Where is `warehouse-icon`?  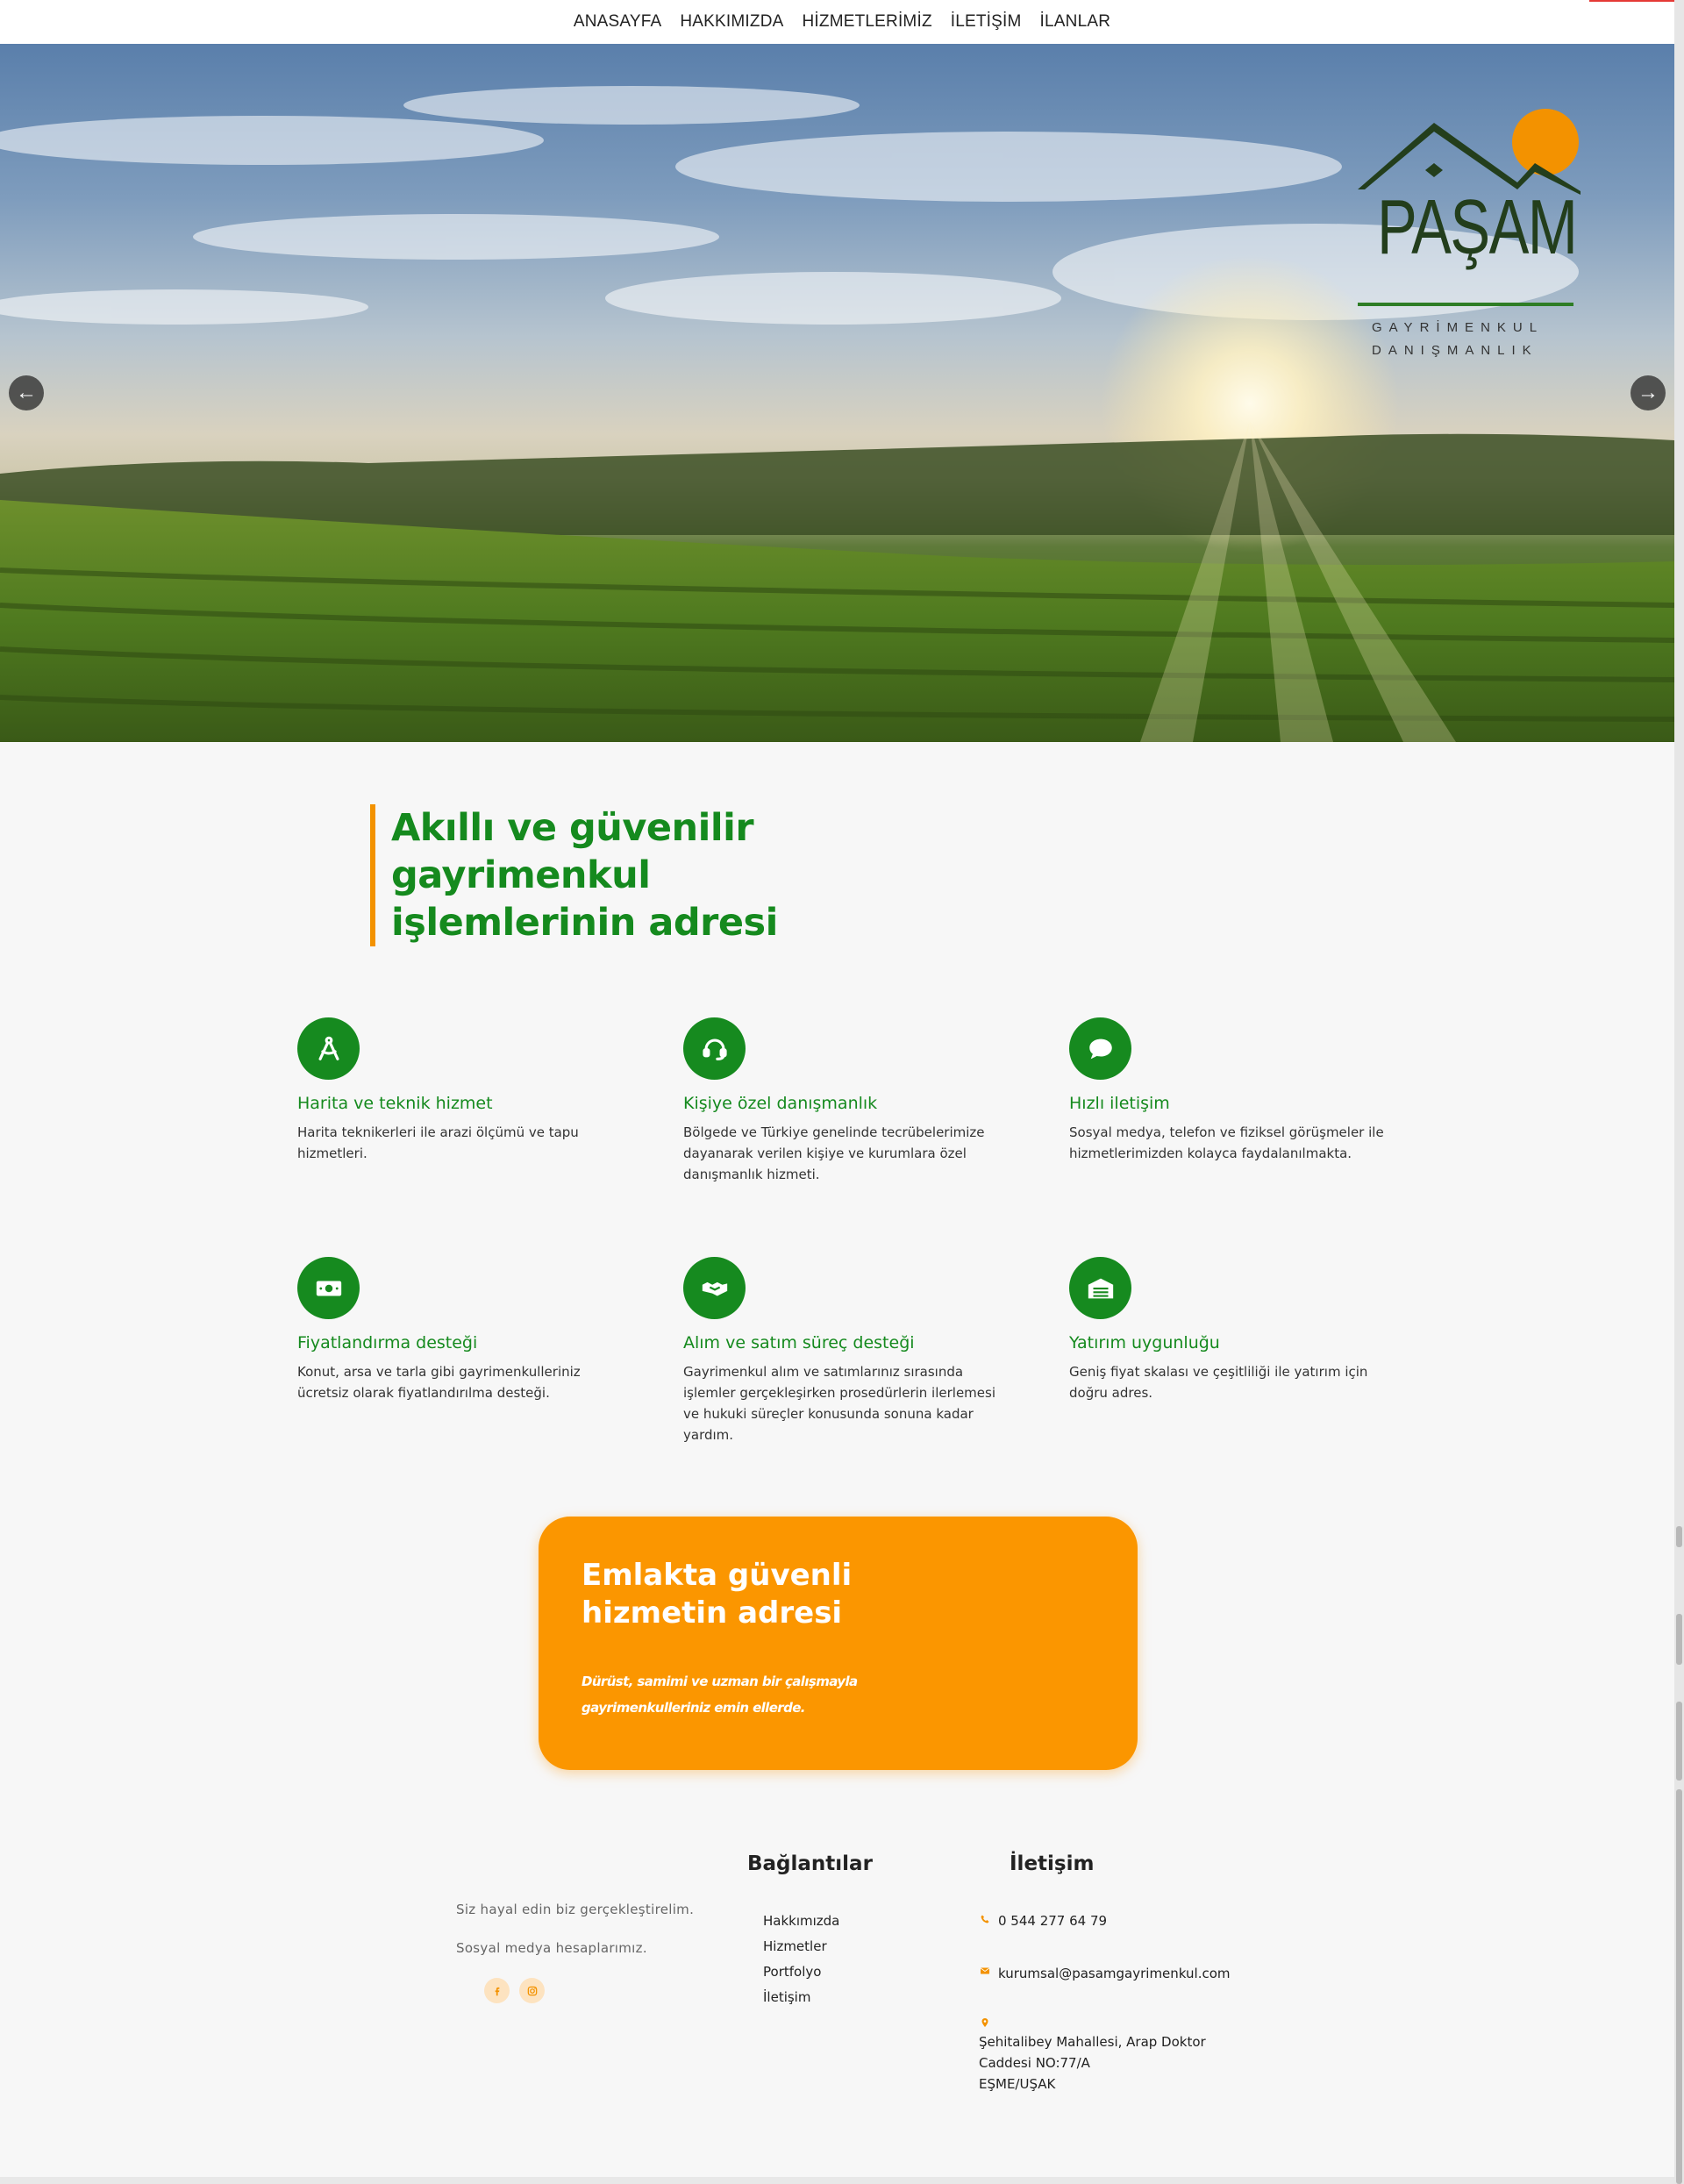 warehouse-icon is located at coordinates (1100, 1288).